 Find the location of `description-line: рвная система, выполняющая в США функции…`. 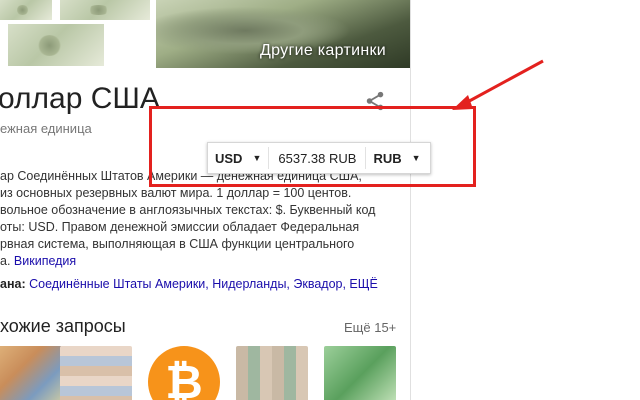

description-line: рвная система, выполняющая в США функции… is located at coordinates (177, 244).